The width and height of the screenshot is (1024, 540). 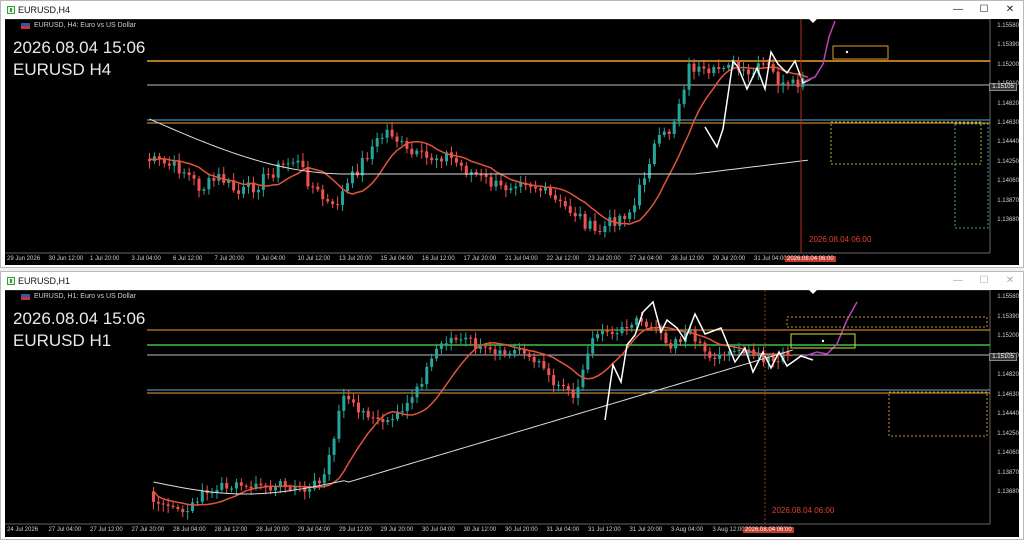 What do you see at coordinates (146, 259) in the screenshot?
I see `time-tick-label: 3 Jul 04:00` at bounding box center [146, 259].